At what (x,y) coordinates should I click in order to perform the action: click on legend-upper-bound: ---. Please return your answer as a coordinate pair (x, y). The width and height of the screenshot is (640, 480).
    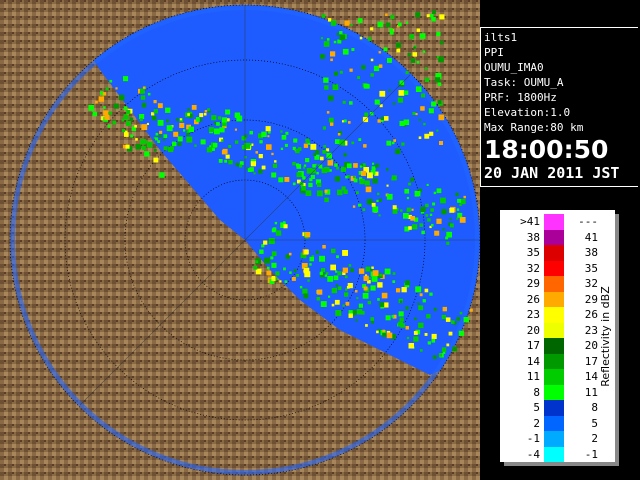
    Looking at the image, I should click on (588, 222).